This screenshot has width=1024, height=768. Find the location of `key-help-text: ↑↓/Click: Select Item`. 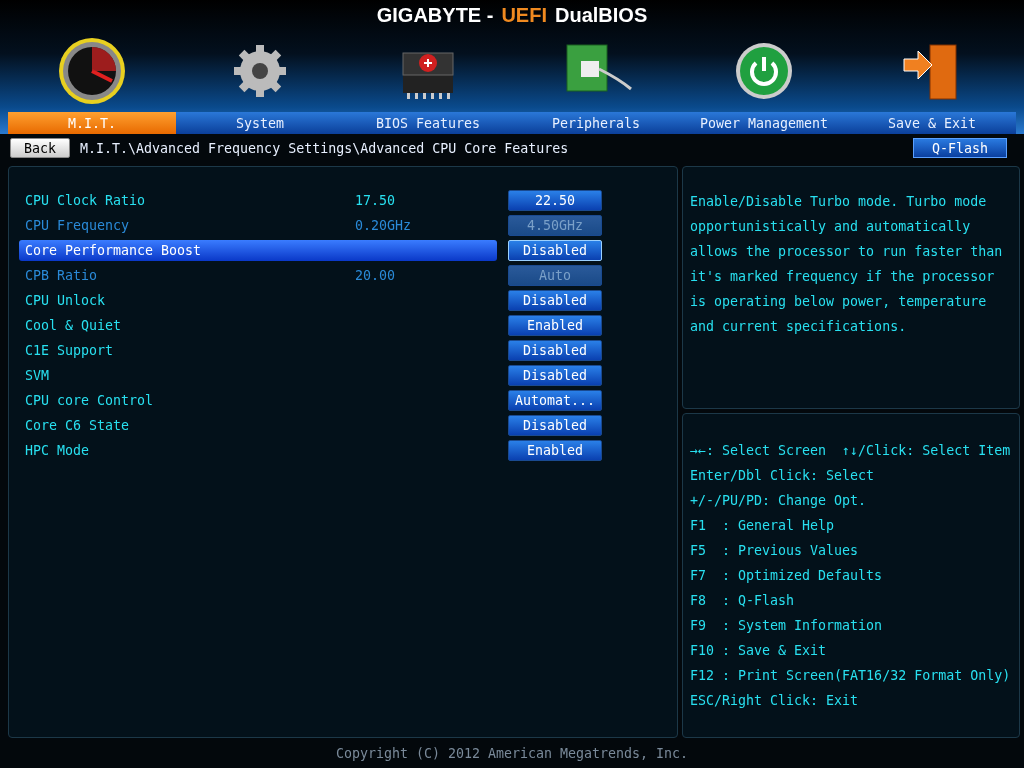

key-help-text: ↑↓/Click: Select Item is located at coordinates (926, 450).